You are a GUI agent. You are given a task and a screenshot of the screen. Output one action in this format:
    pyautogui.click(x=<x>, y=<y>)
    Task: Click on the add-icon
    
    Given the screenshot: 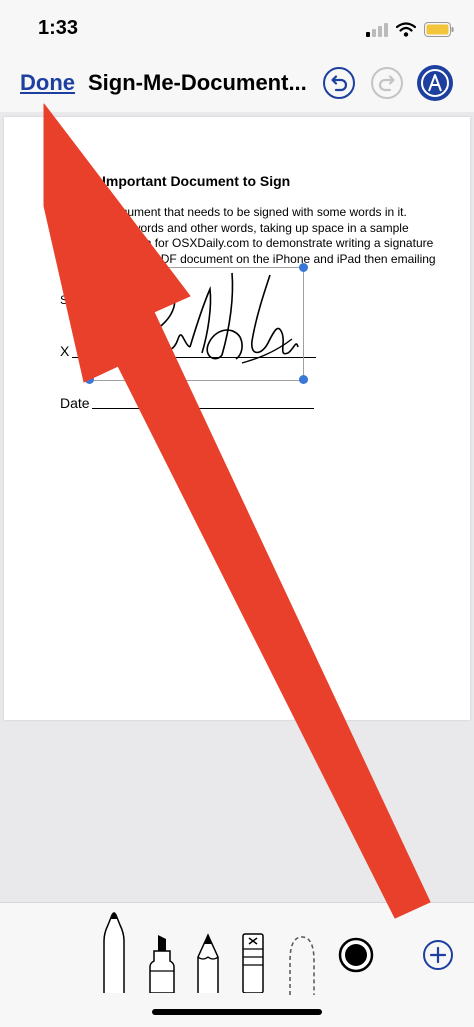 What is the action you would take?
    pyautogui.click(x=438, y=955)
    